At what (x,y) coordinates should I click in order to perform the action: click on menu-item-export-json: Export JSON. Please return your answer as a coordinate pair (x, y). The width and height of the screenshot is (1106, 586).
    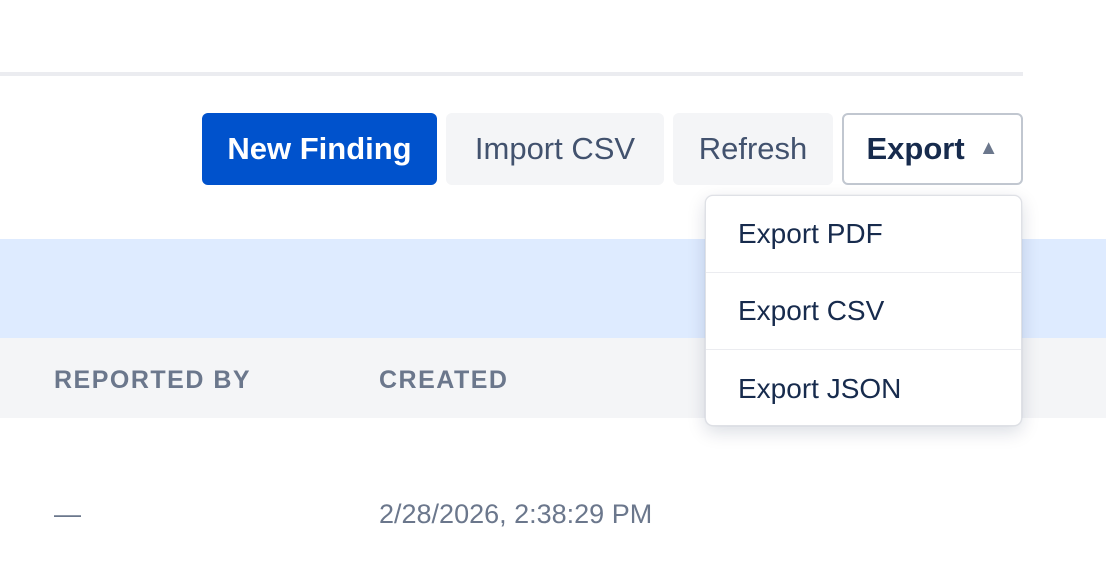
    Looking at the image, I should click on (863, 387).